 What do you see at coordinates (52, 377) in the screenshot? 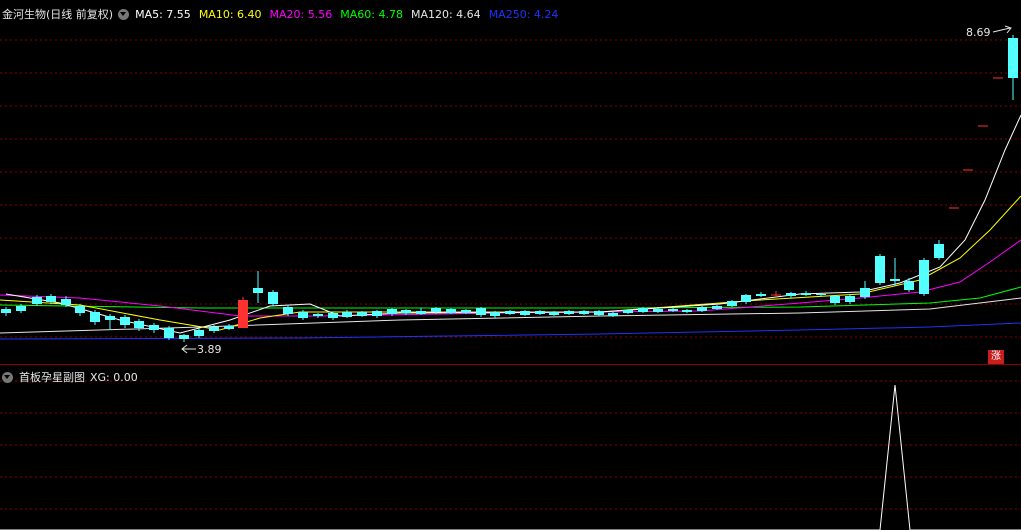
I see `sub-chart-title: 首板孕星副图` at bounding box center [52, 377].